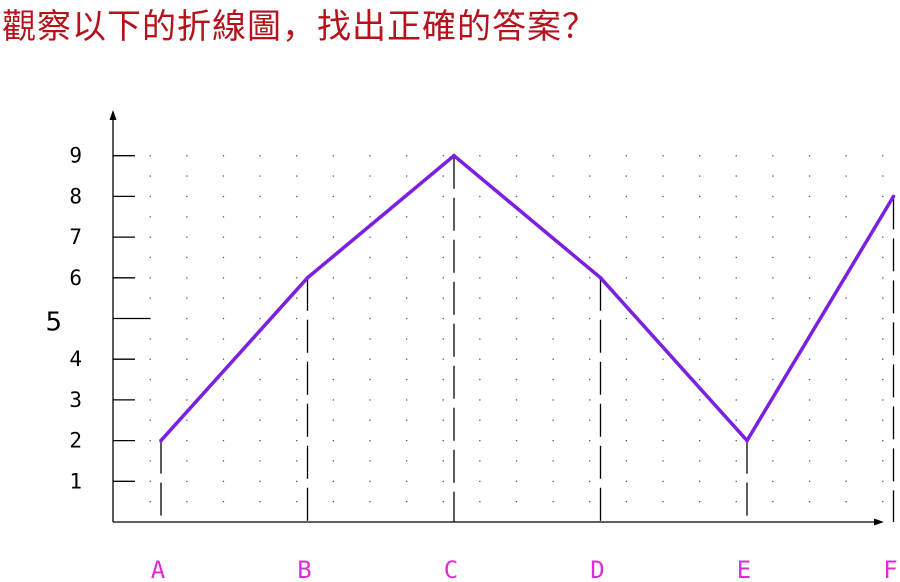 The image size is (900, 582). What do you see at coordinates (75, 278) in the screenshot?
I see `y-tick-label-6: 6` at bounding box center [75, 278].